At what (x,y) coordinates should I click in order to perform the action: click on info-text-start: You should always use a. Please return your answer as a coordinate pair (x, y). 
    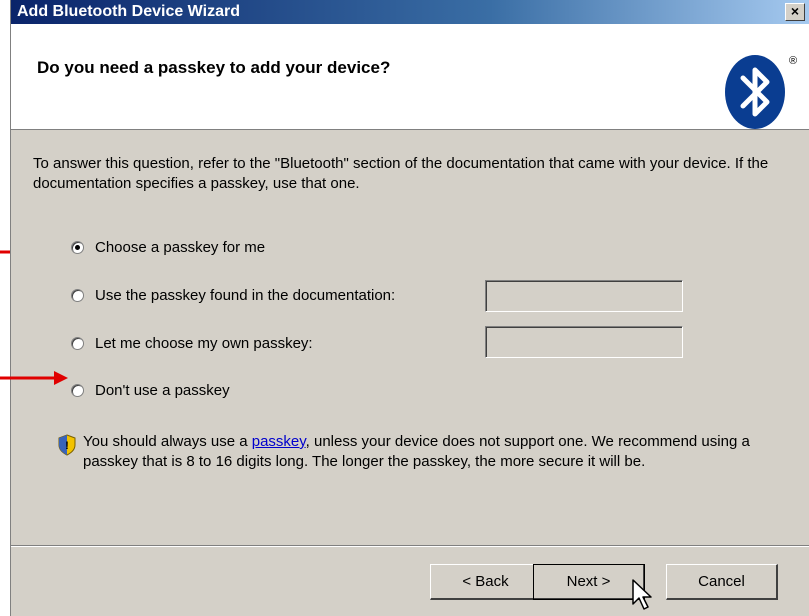
    Looking at the image, I should click on (167, 441).